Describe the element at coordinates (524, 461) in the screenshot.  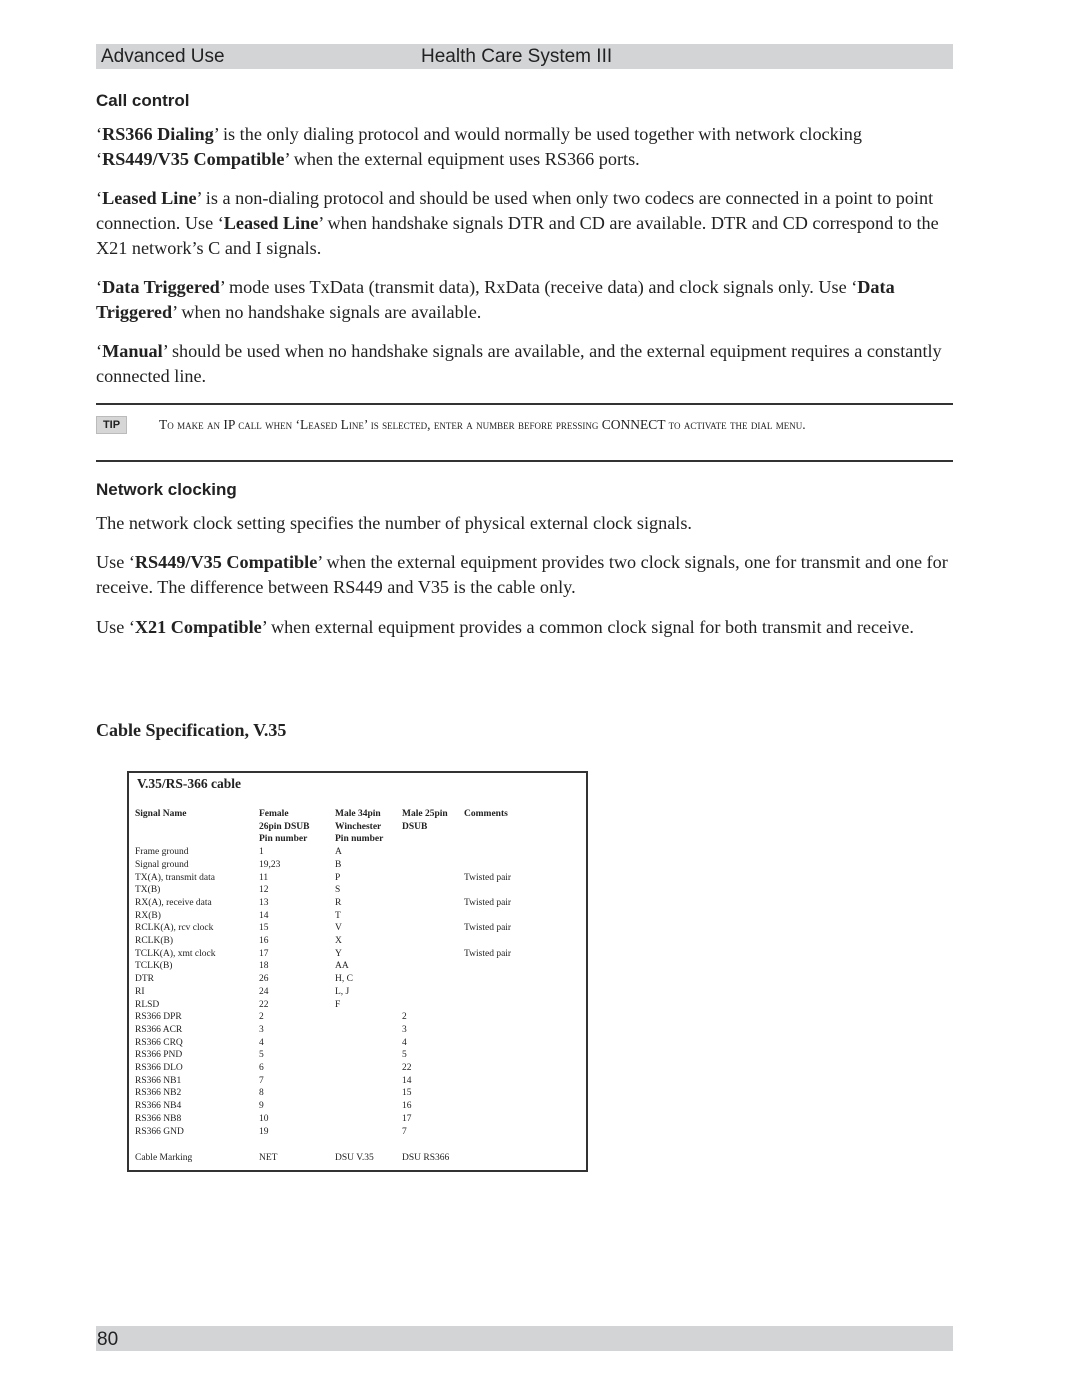
I see `tip-bottom-rule` at that location.